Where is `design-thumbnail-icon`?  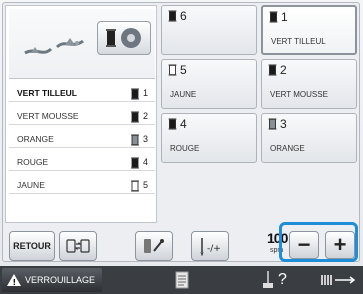 design-thumbnail-icon is located at coordinates (54, 46).